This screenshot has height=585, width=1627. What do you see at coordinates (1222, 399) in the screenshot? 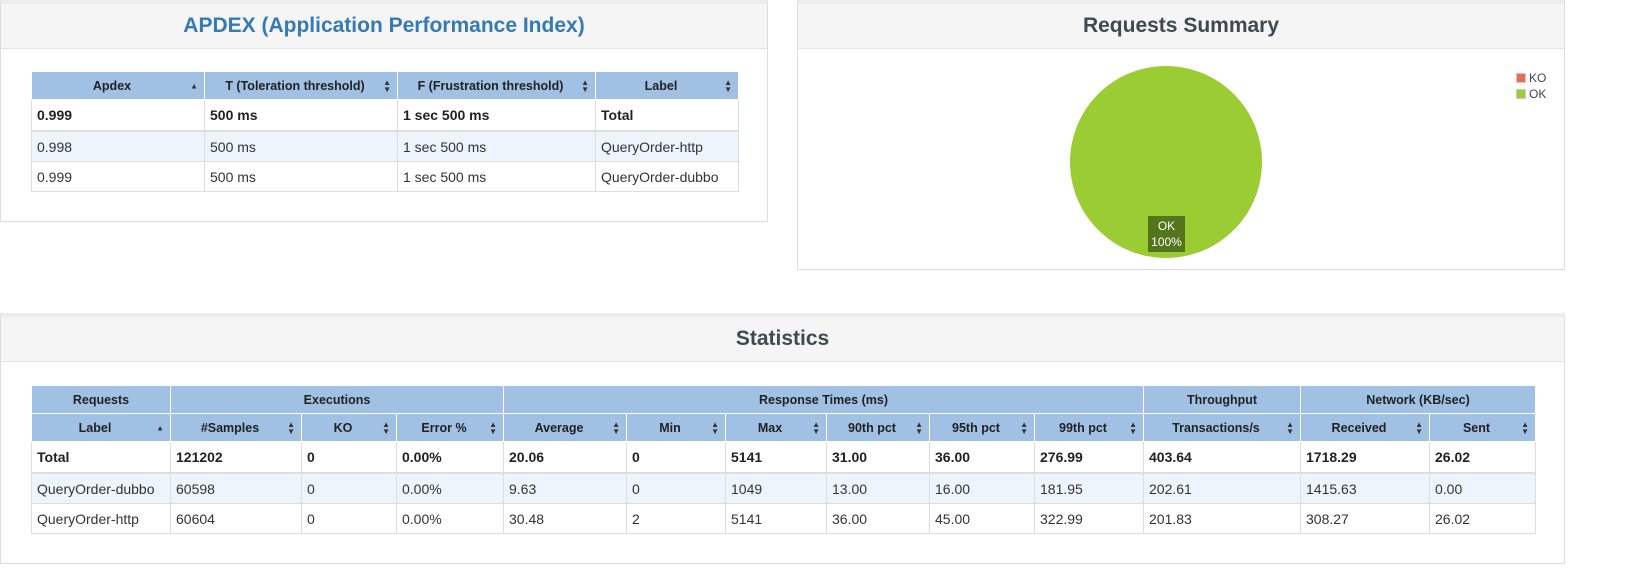
I see `group-header-throughput: Throughput` at bounding box center [1222, 399].